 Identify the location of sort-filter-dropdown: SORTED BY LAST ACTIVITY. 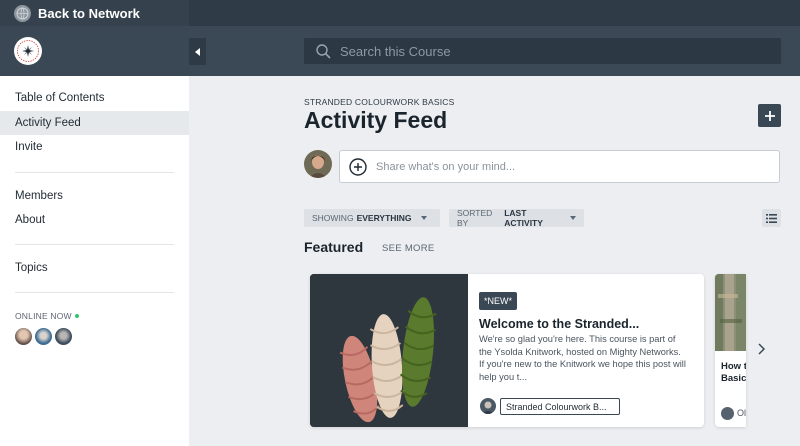
(516, 218).